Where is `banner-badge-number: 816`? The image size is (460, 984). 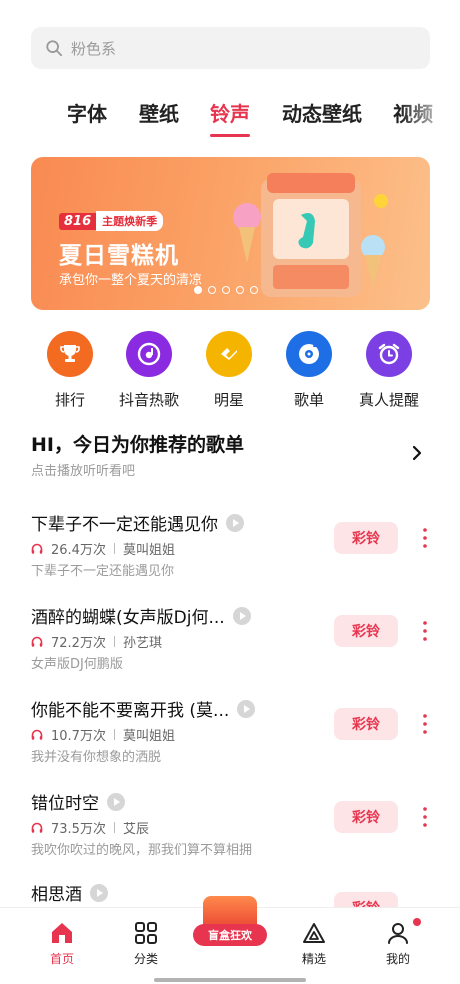 banner-badge-number: 816 is located at coordinates (78, 221).